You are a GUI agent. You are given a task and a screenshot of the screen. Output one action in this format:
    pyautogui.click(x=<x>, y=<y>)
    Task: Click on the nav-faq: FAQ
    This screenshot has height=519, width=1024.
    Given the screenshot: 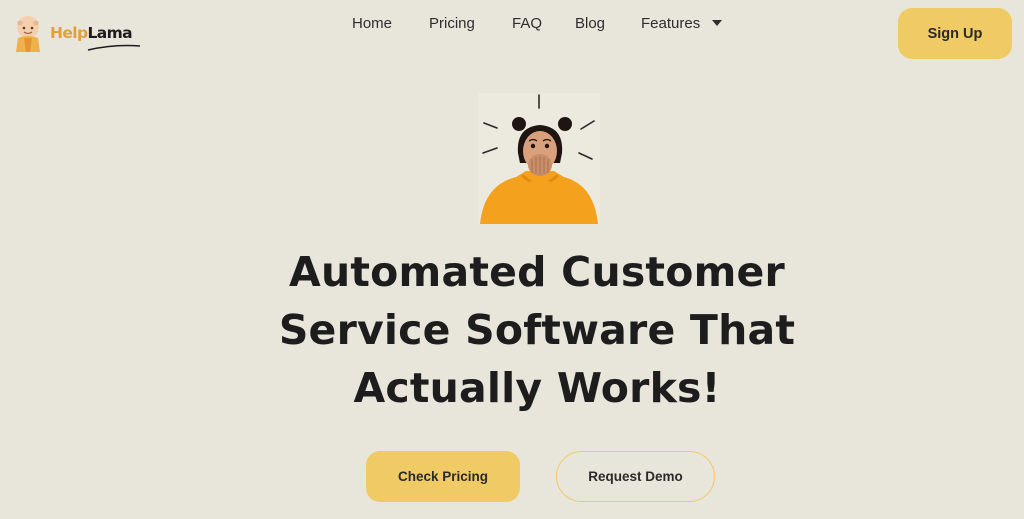 What is the action you would take?
    pyautogui.click(x=527, y=23)
    